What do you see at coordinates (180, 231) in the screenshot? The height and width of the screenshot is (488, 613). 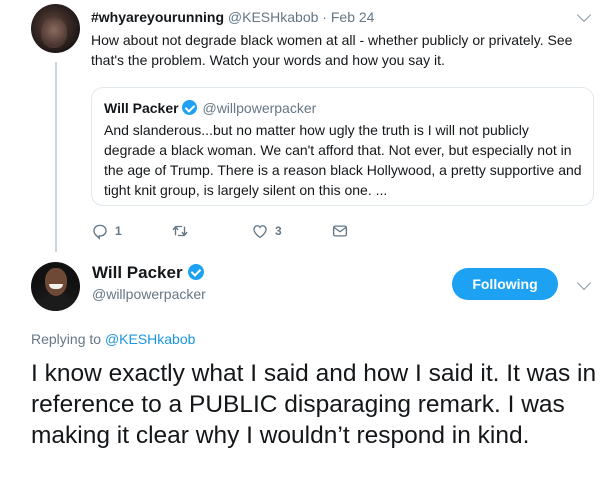 I see `retweet-icon` at bounding box center [180, 231].